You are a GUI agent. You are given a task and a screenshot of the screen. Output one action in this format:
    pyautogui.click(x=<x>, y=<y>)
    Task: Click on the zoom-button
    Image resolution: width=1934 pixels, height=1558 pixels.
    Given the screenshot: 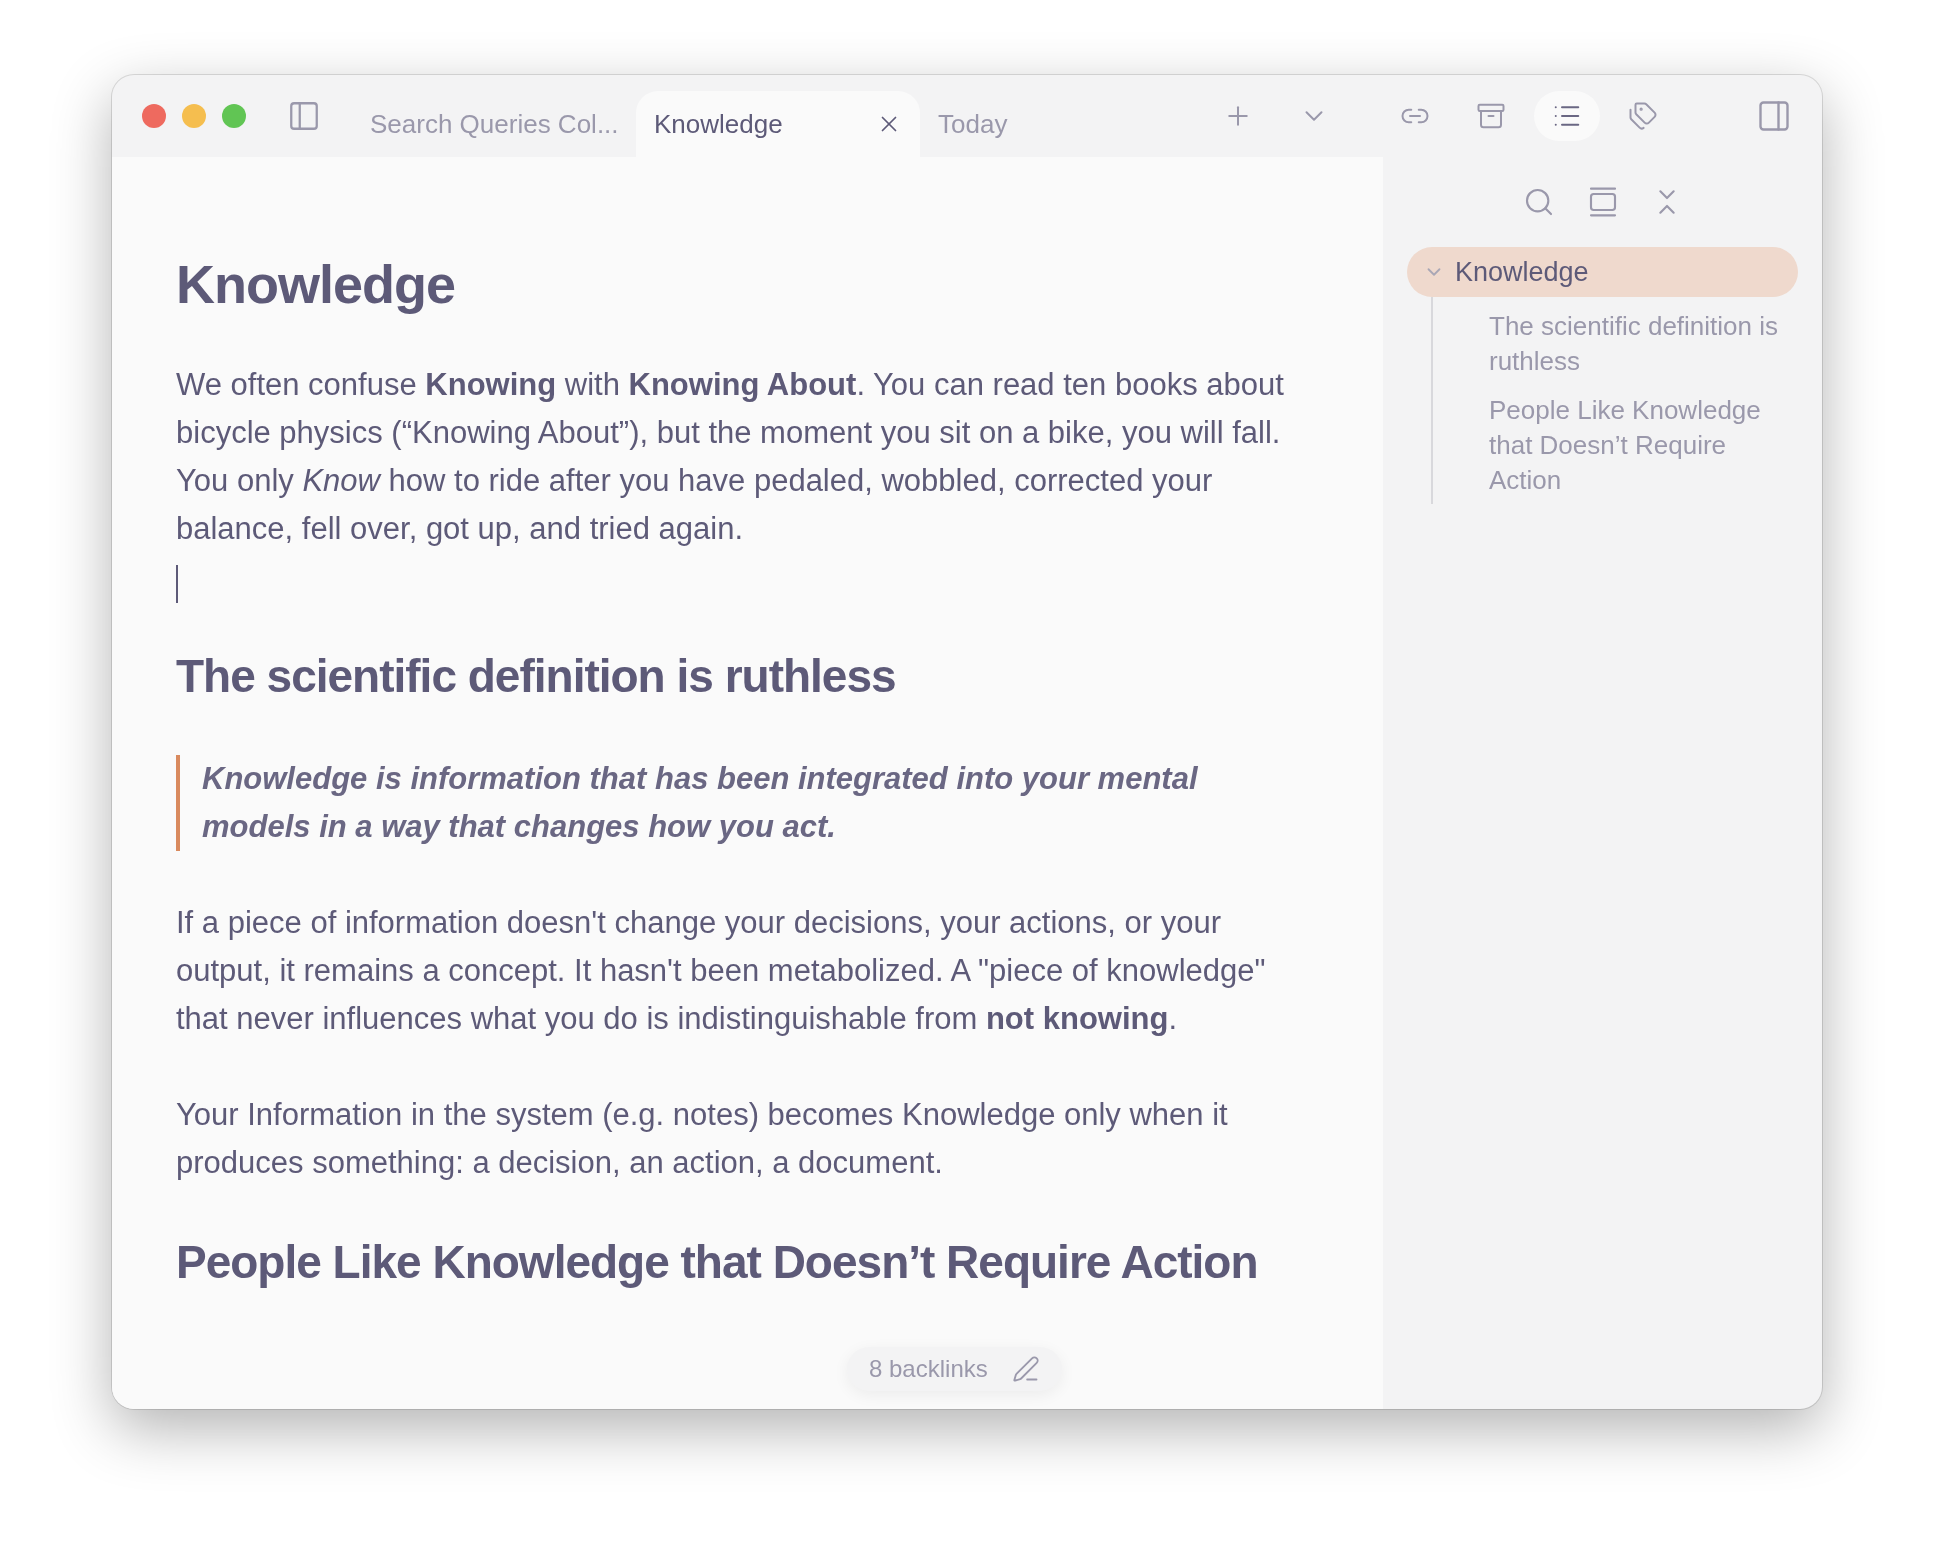 What is the action you would take?
    pyautogui.click(x=234, y=116)
    